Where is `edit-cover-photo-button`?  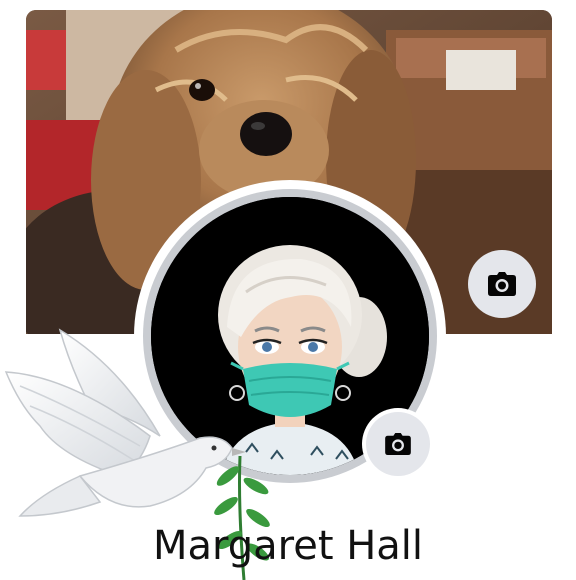 edit-cover-photo-button is located at coordinates (502, 284).